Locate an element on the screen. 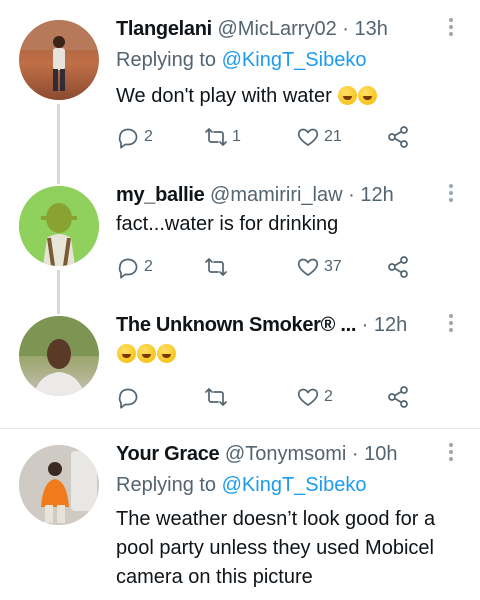 The height and width of the screenshot is (600, 480). like-count: 37 is located at coordinates (333, 266).